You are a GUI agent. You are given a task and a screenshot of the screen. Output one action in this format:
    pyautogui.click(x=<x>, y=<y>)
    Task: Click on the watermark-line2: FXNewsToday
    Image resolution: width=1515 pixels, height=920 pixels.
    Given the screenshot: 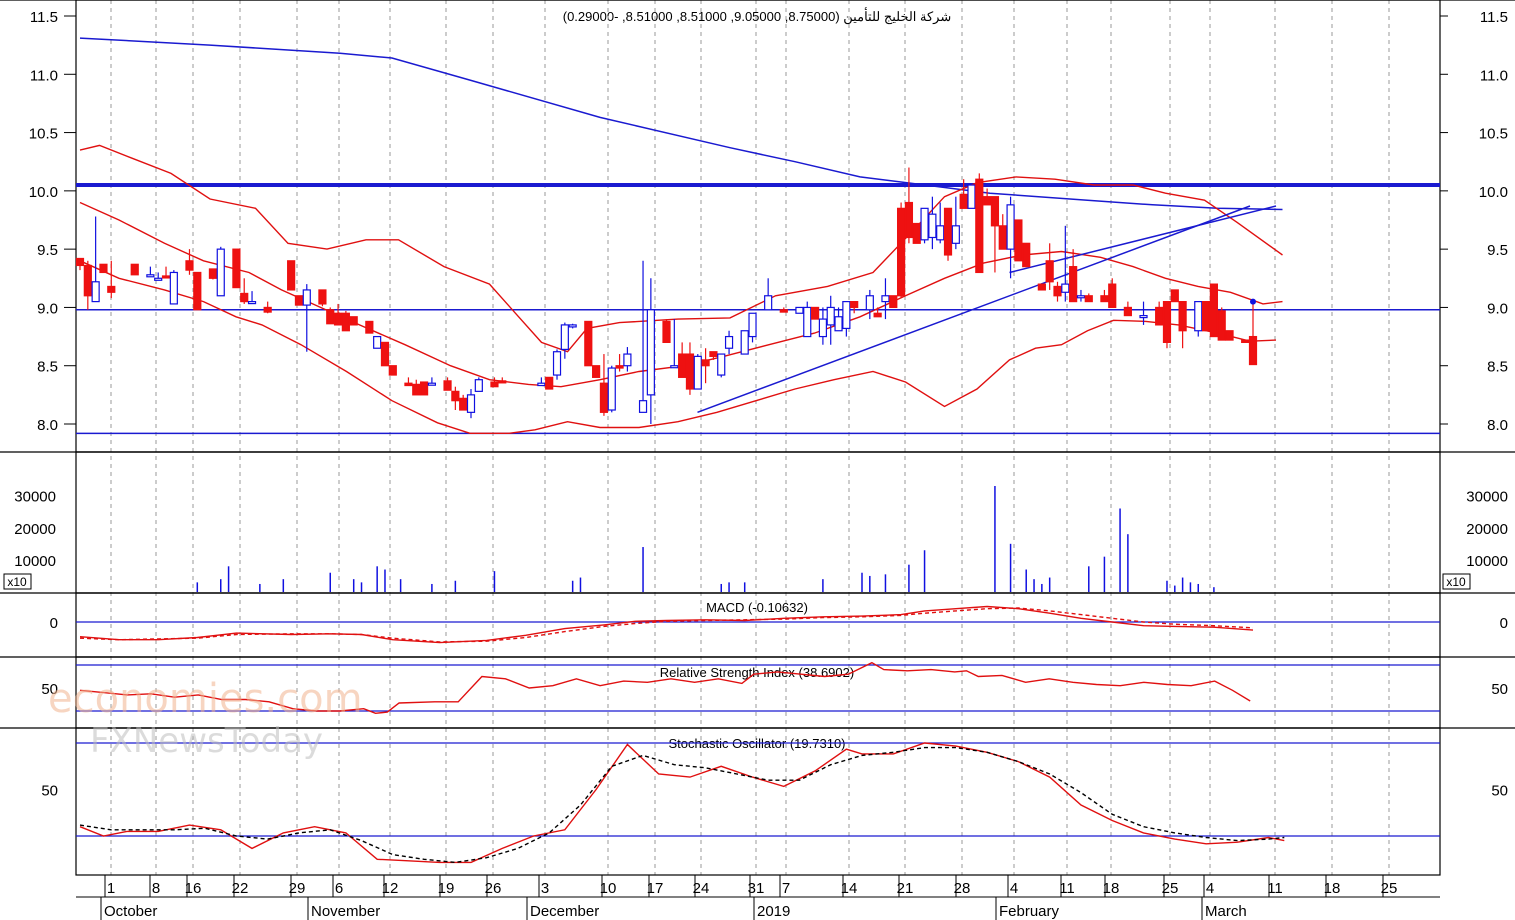 What is the action you would take?
    pyautogui.click(x=206, y=741)
    